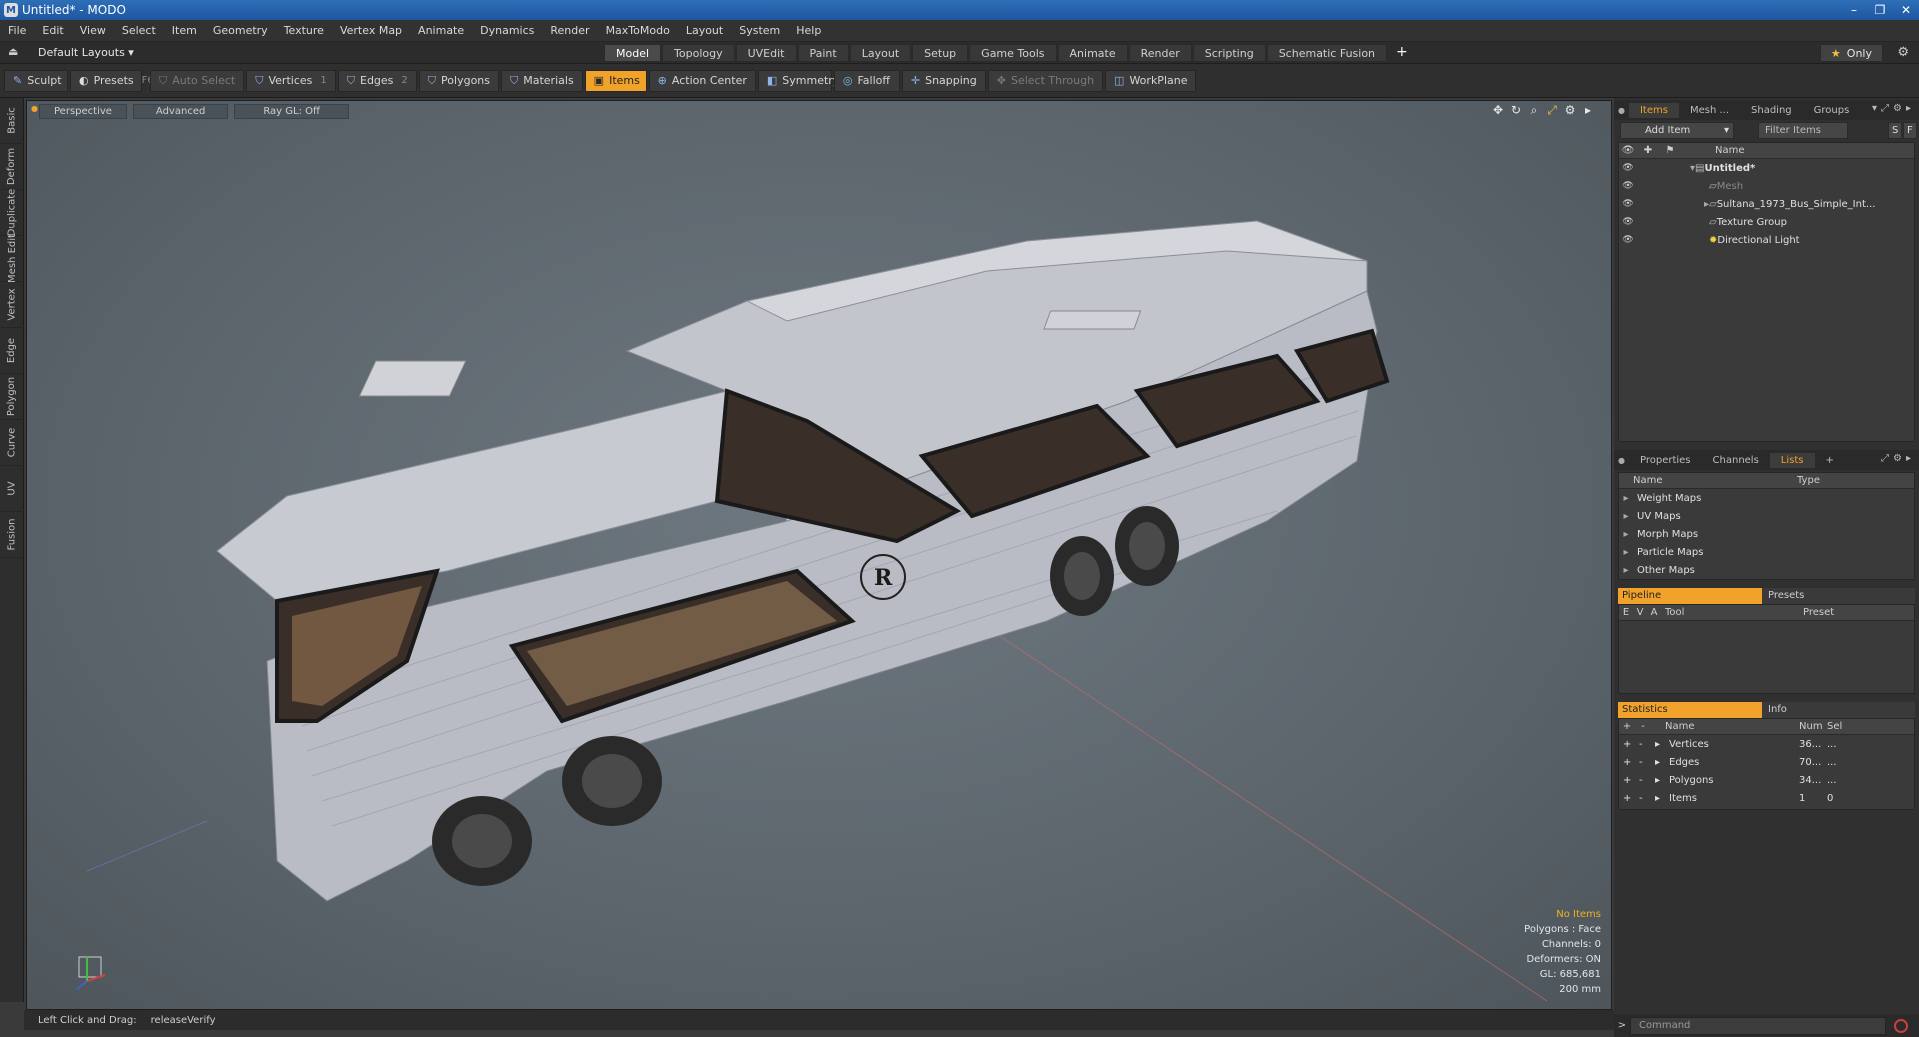  What do you see at coordinates (86, 52) in the screenshot?
I see `layout-select: Default Layouts ▾` at bounding box center [86, 52].